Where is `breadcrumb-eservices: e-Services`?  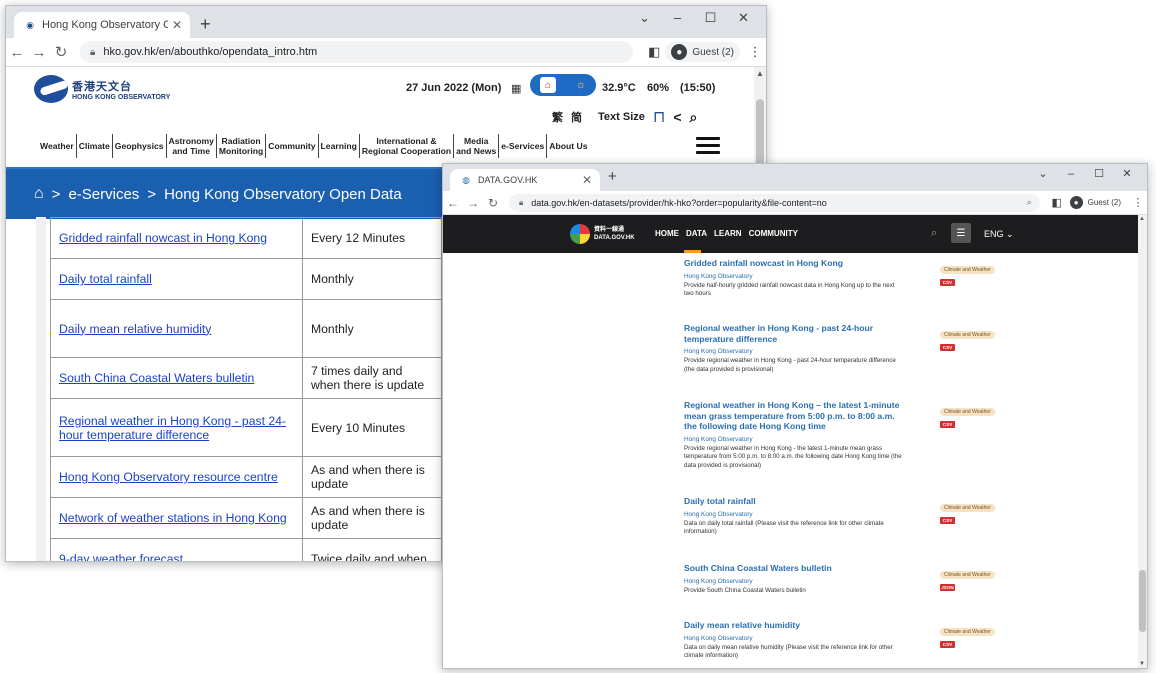 breadcrumb-eservices: e-Services is located at coordinates (103, 194).